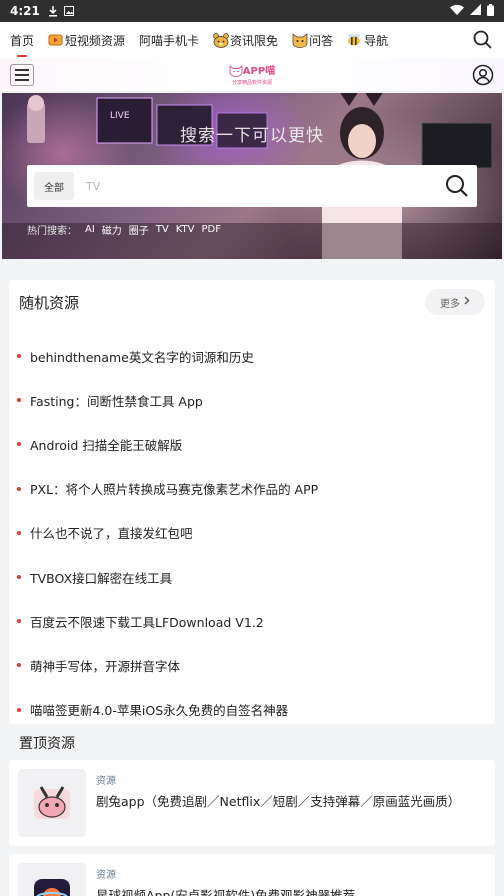 Image resolution: width=504 pixels, height=896 pixels. Describe the element at coordinates (52, 231) in the screenshot. I see `hot-search-label: 热门搜索：` at that location.